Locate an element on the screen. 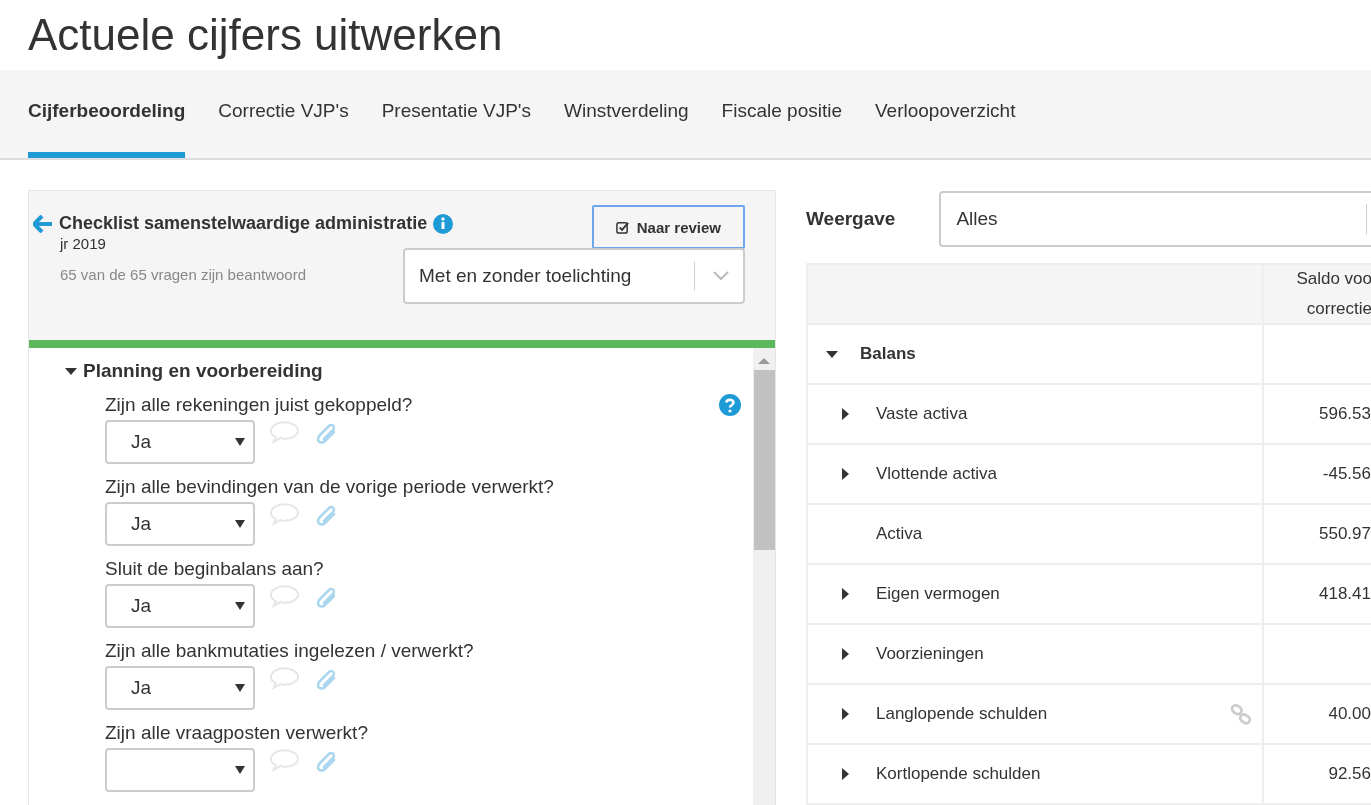 Image resolution: width=1371 pixels, height=805 pixels. table-cell: 418.41 is located at coordinates (1345, 594).